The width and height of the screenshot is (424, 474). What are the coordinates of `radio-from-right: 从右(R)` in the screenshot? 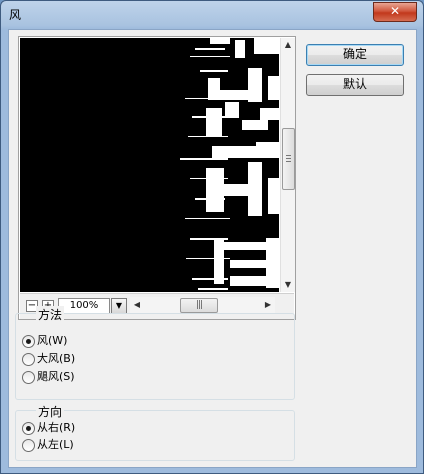 It's located at (48, 428).